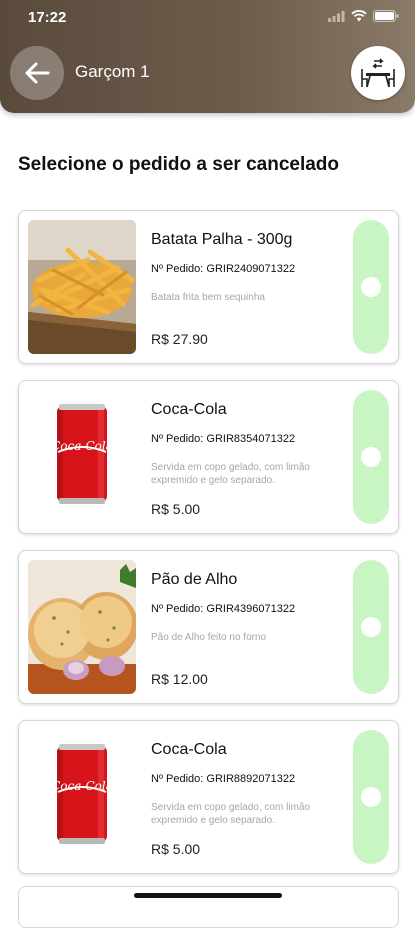 This screenshot has width=415, height=928. I want to click on item-name: Pão de Alho, so click(194, 579).